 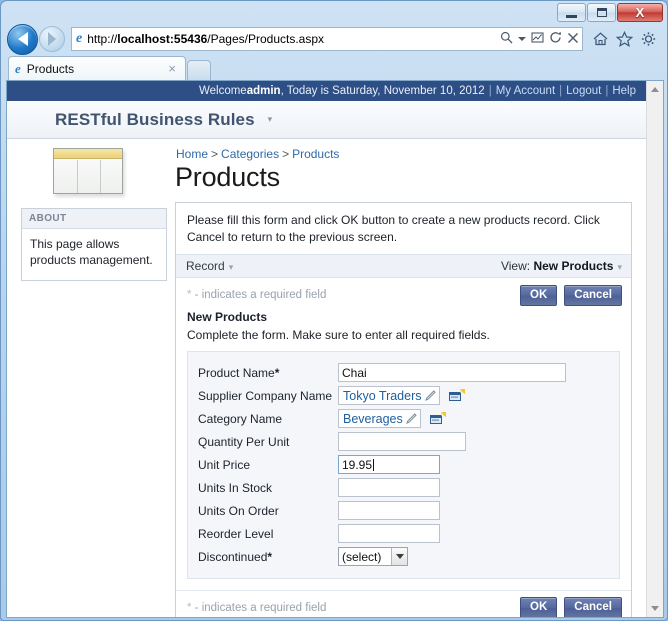 I want to click on browser-toolbar-icons, so click(x=622, y=39).